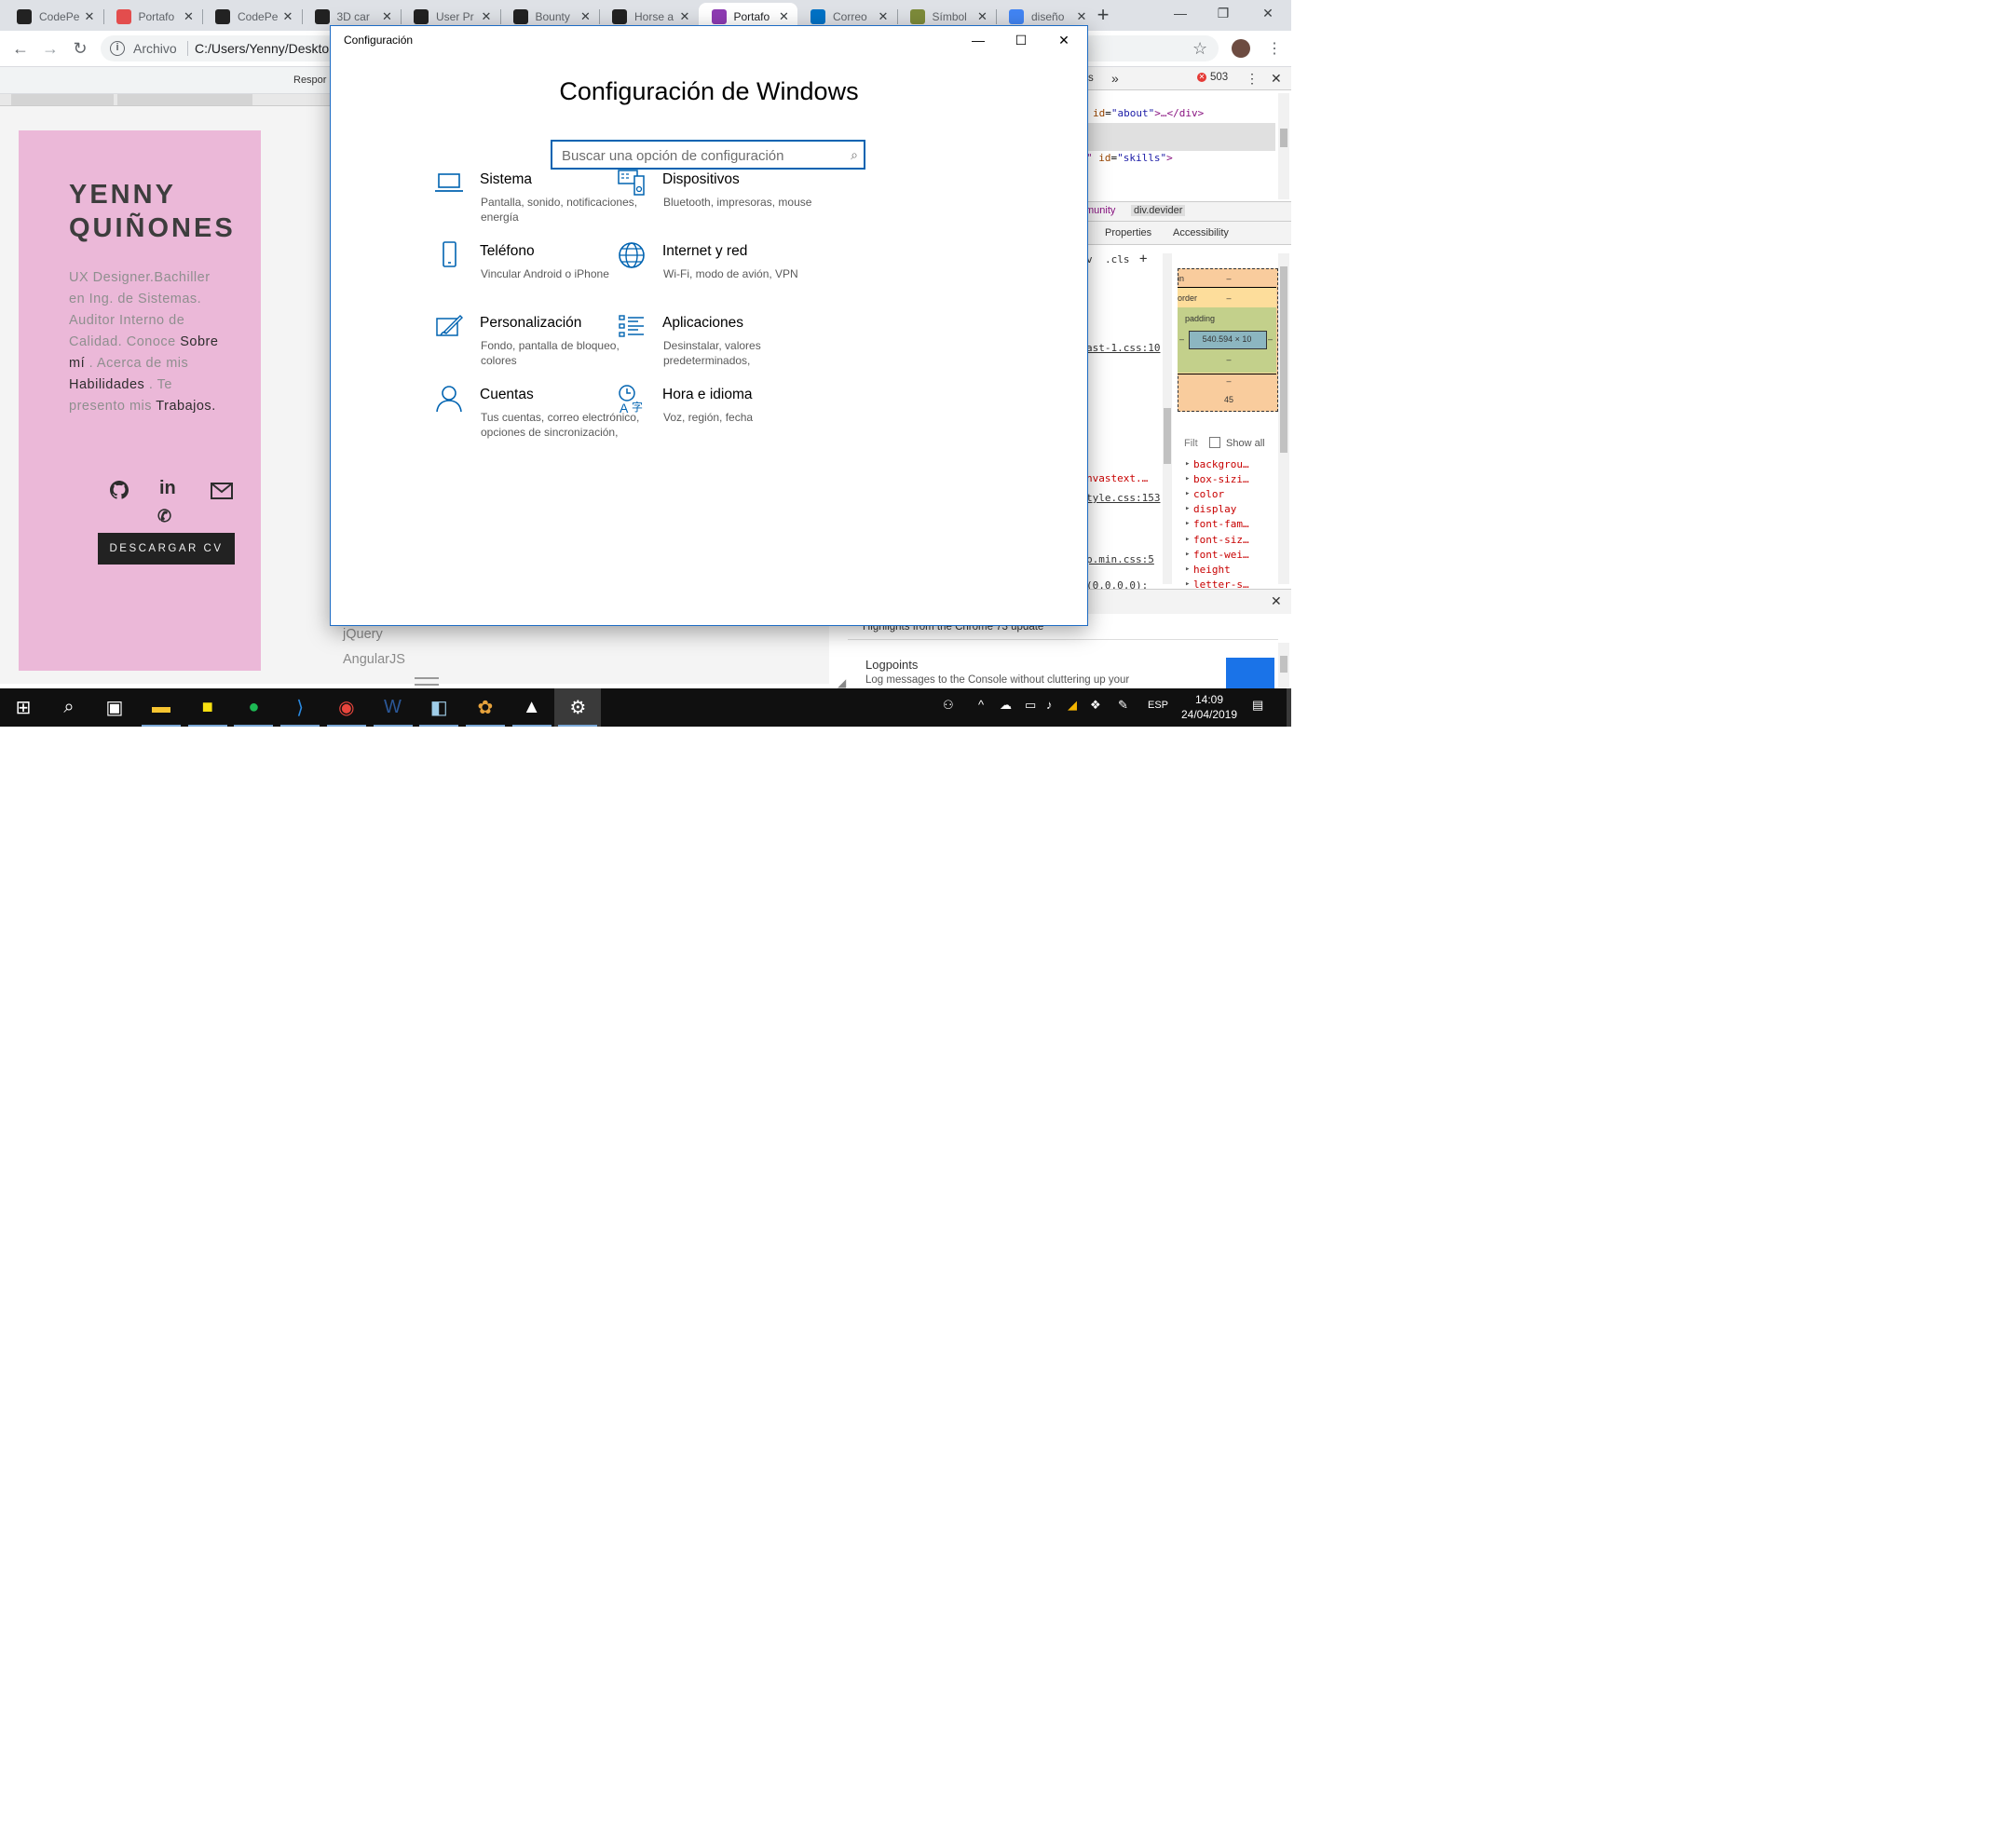 This screenshot has width=2016, height=1837. I want to click on restore-window-button: ❐, so click(1223, 14).